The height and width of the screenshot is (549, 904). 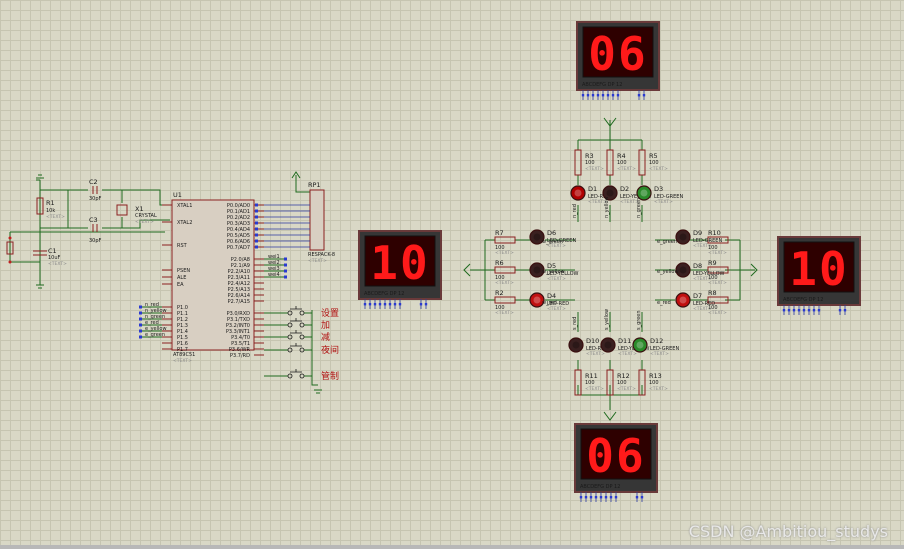 I want to click on mcu-ref: U1, so click(x=177, y=195).